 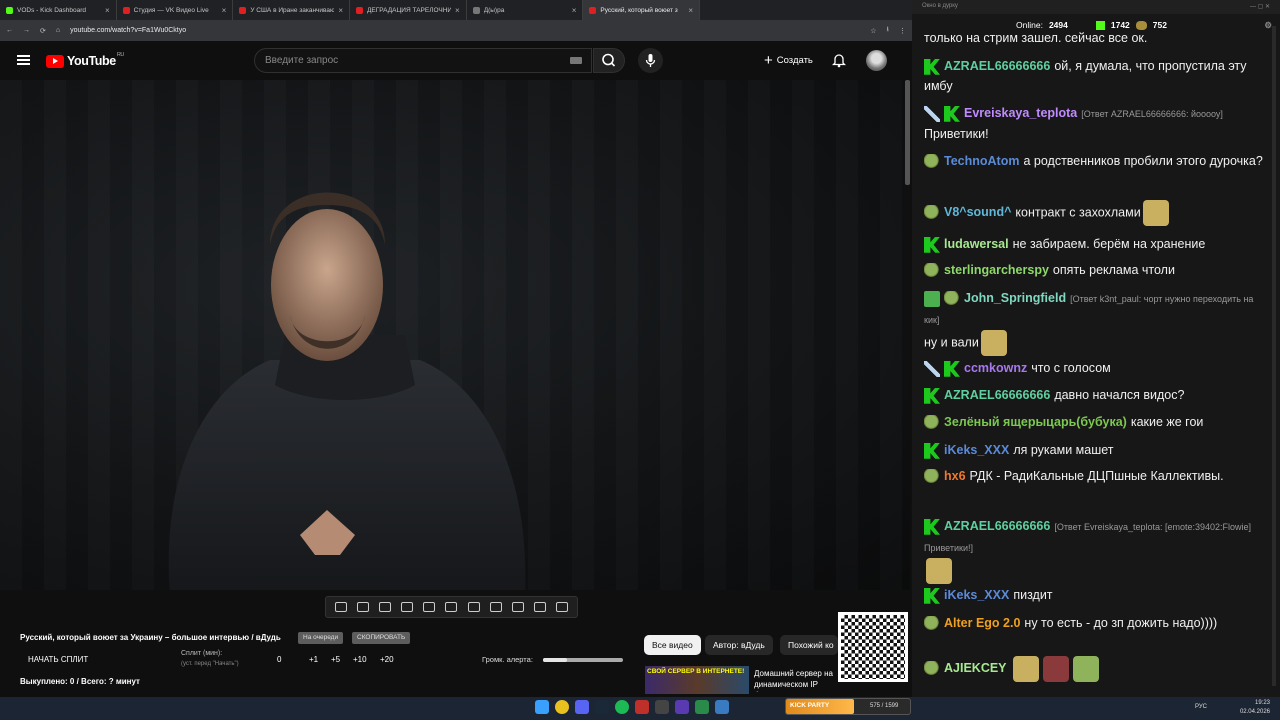 I want to click on notifications-bell-icon, so click(x=839, y=60).